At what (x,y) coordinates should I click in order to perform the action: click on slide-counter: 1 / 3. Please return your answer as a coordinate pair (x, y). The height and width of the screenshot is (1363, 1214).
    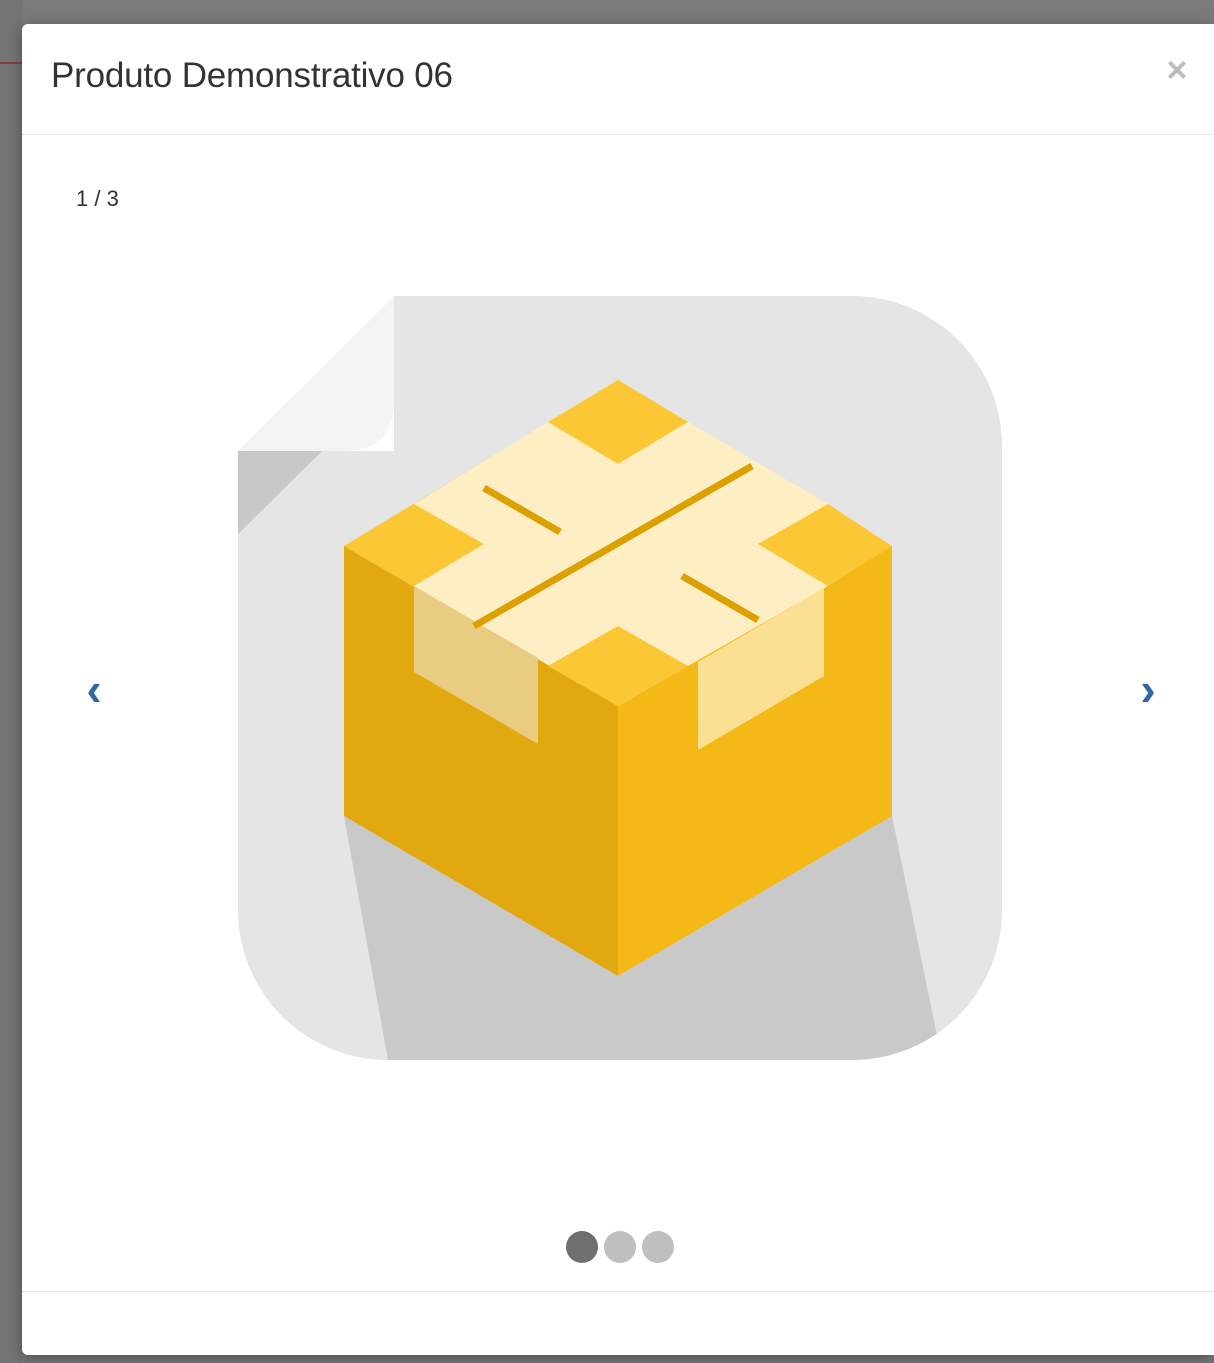
    Looking at the image, I should click on (97, 198).